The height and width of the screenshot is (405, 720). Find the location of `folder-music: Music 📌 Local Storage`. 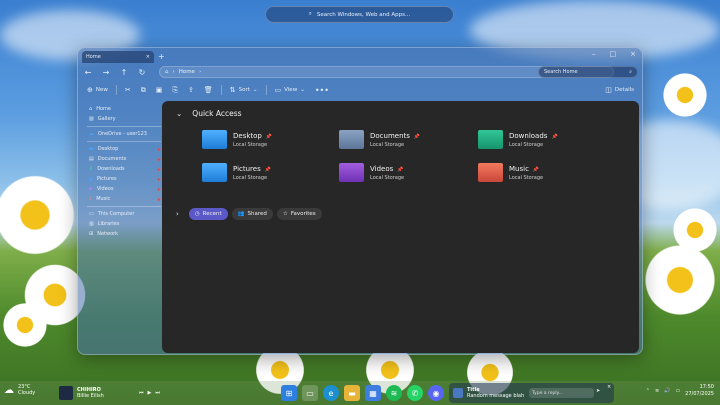

folder-music: Music 📌 Local Storage is located at coordinates (510, 172).